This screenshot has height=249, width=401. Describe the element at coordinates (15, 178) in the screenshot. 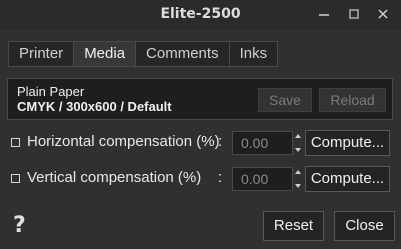

I see `vertical-compensation-checkbox` at that location.